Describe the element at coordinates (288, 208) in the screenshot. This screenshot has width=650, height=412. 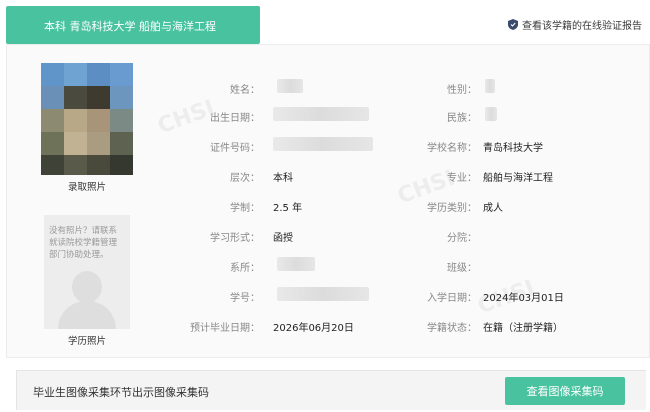
I see `duration-value: 2.5 年` at that location.